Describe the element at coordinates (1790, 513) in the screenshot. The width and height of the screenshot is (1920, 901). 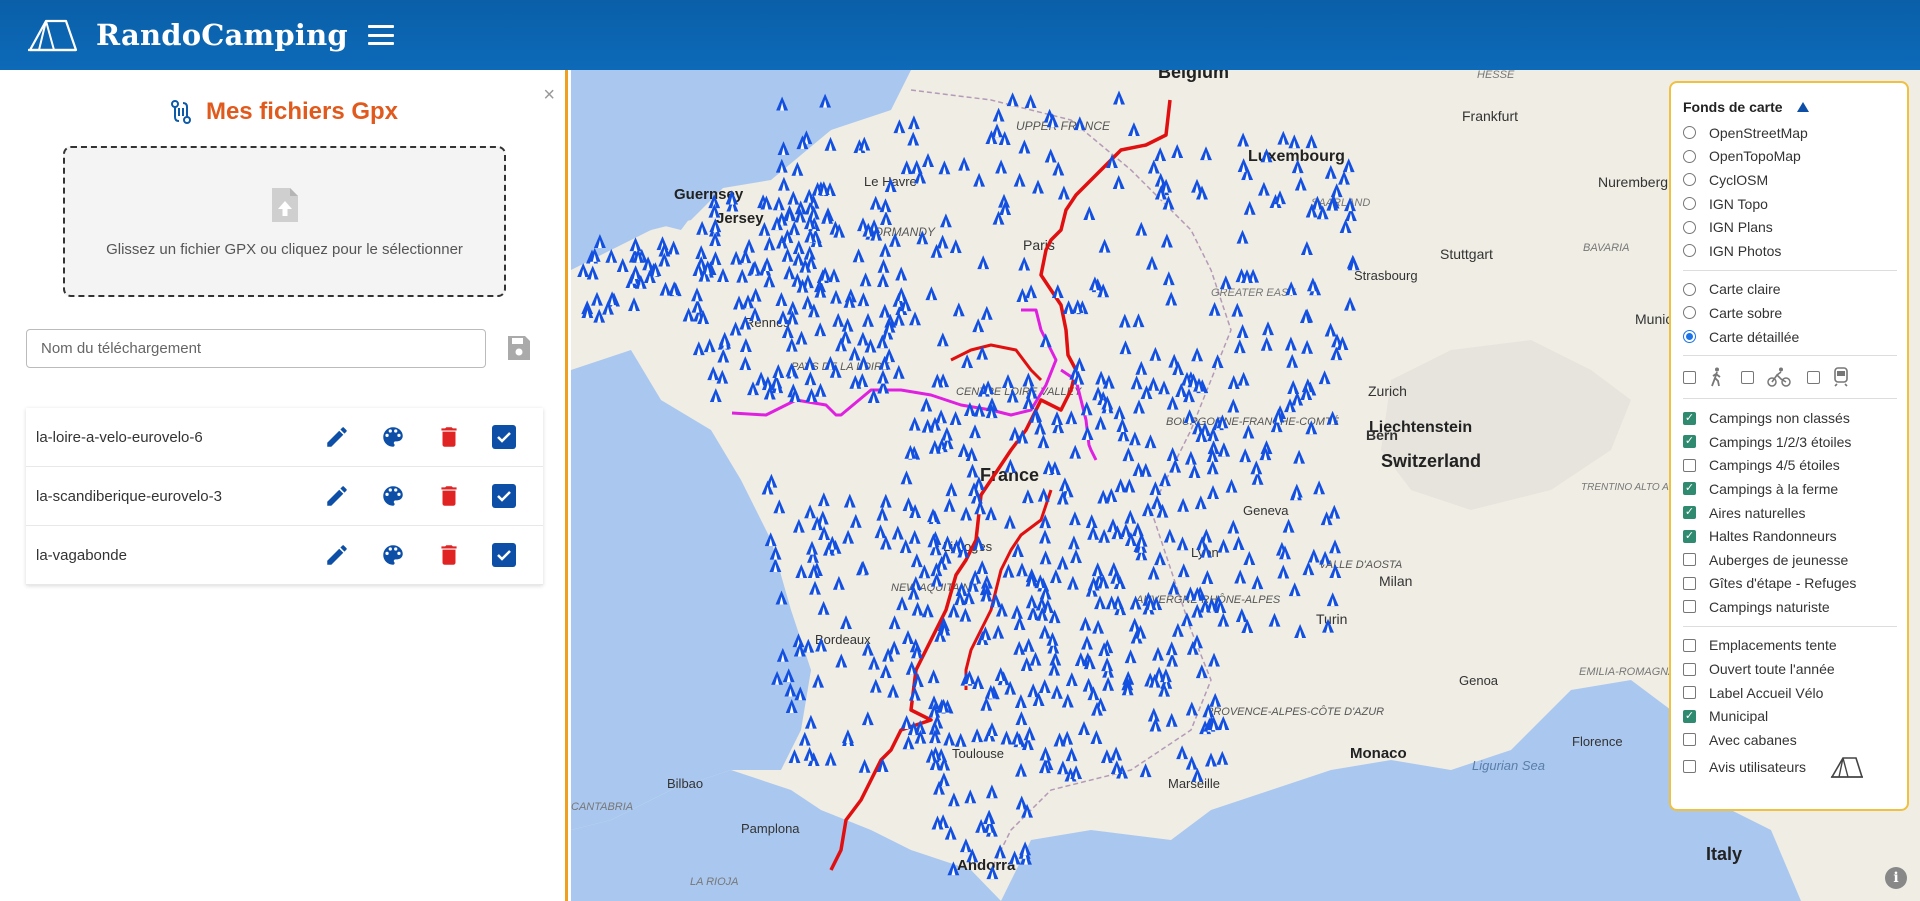
I see `category-option: Aires naturelles` at that location.